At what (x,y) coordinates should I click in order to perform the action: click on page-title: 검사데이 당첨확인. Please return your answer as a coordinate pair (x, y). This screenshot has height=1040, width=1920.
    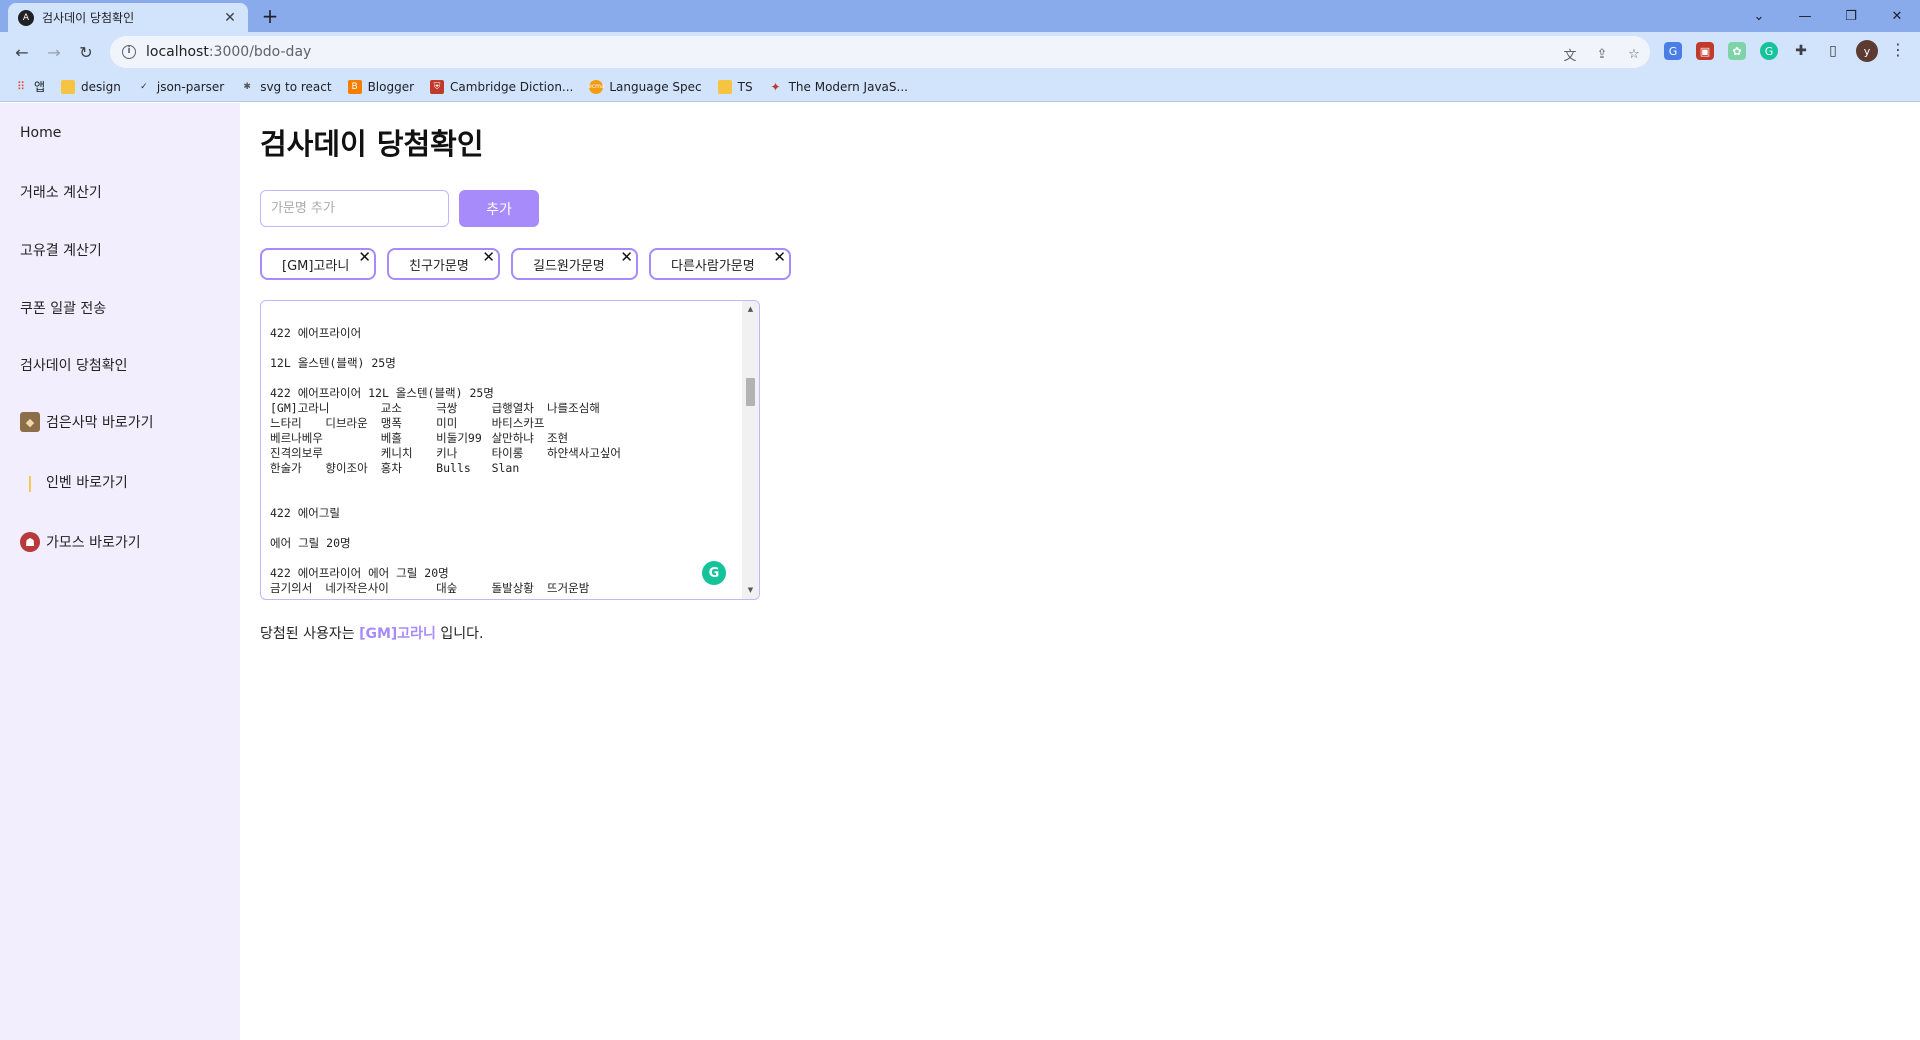
    Looking at the image, I should click on (372, 144).